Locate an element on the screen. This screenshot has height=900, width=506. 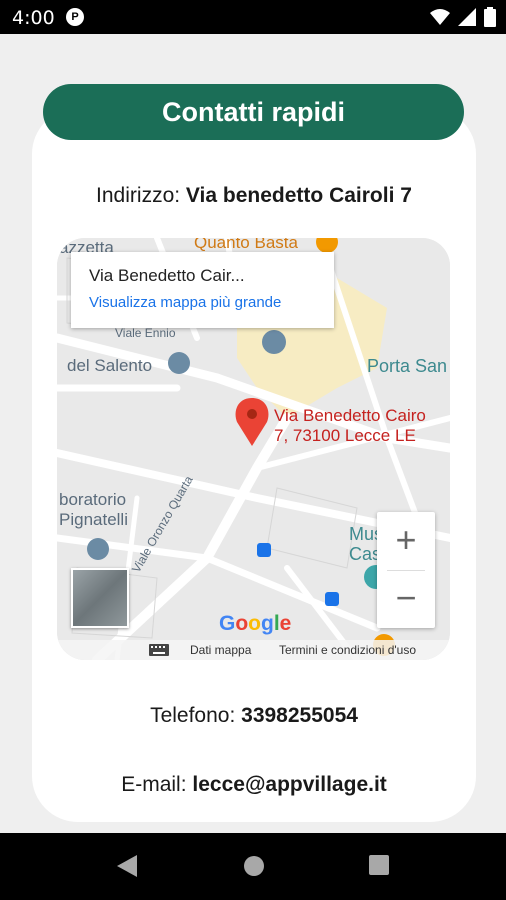
signal-icon is located at coordinates (467, 17).